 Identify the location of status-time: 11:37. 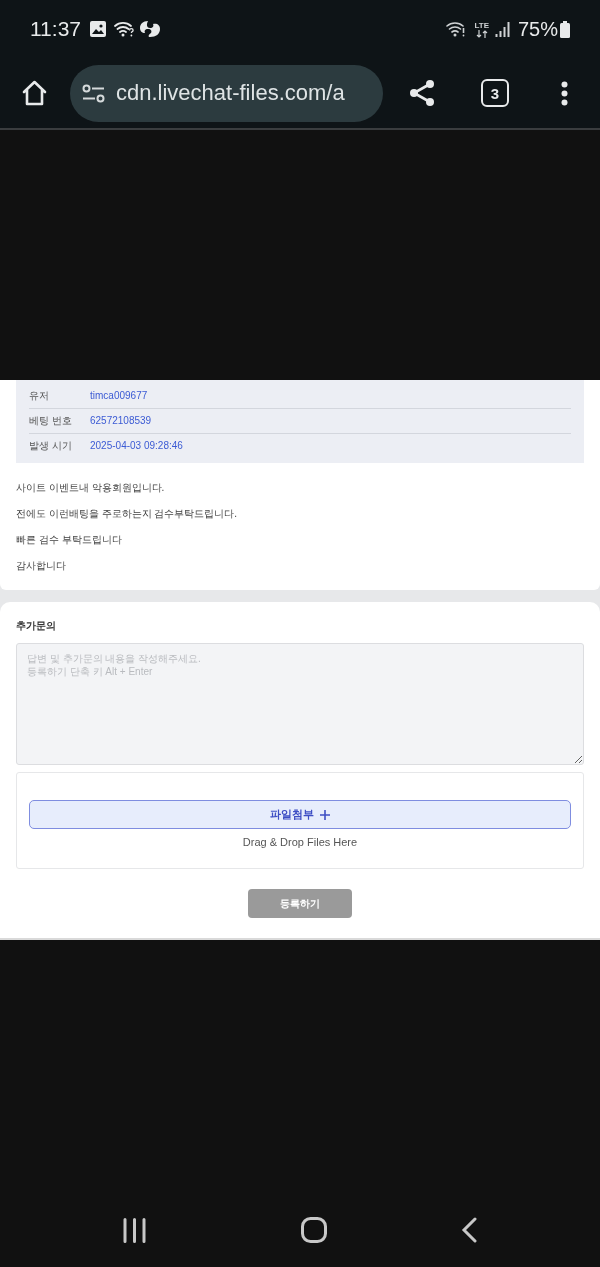
(55, 29).